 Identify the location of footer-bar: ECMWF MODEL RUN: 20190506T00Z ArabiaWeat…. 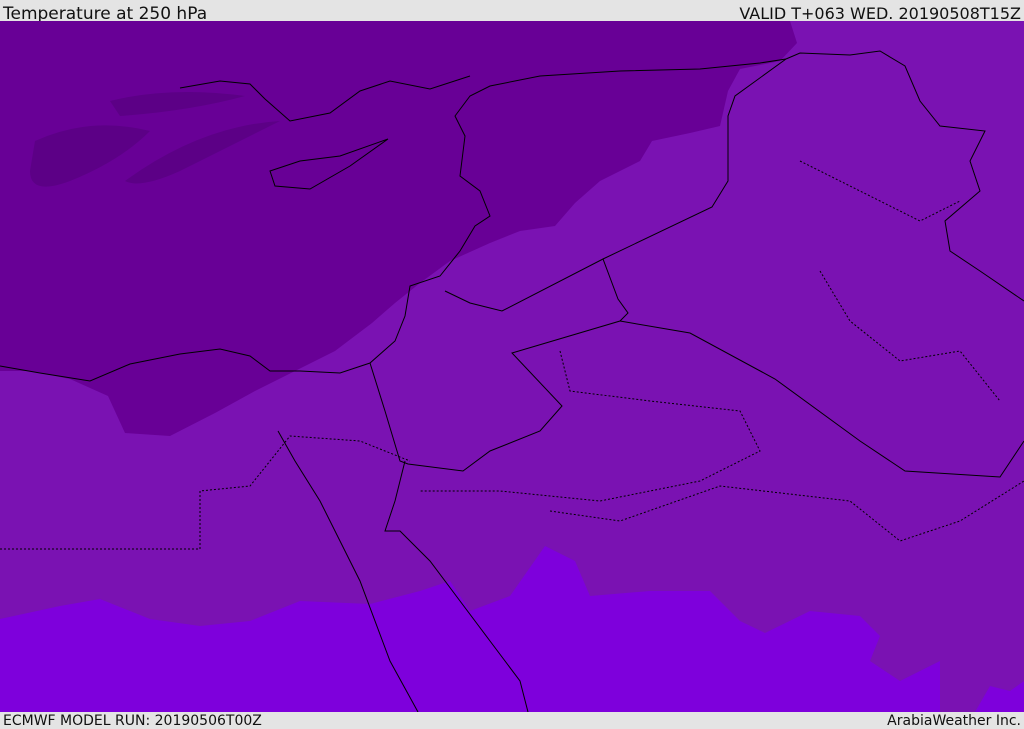
(512, 720).